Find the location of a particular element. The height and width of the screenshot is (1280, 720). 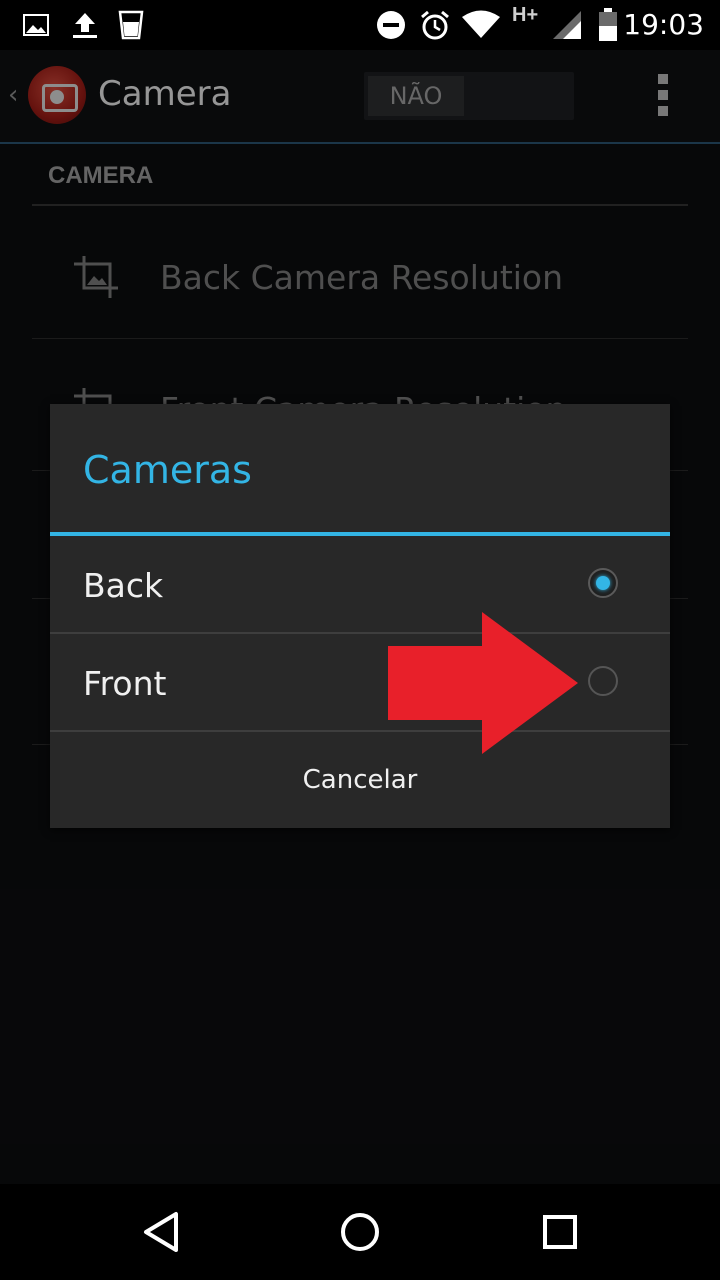

radio-button-unselected is located at coordinates (603, 681).